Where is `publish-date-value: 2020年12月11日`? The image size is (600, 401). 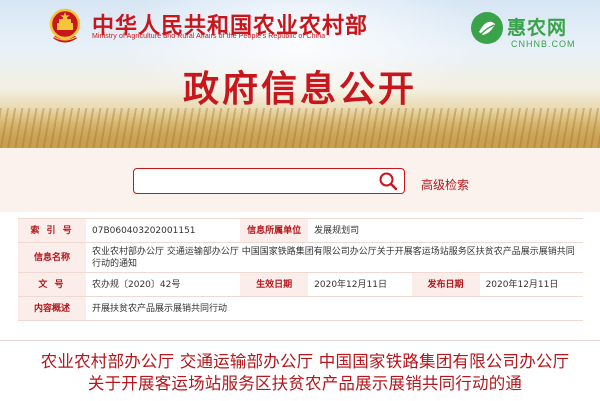 publish-date-value: 2020年12月11日 is located at coordinates (531, 284).